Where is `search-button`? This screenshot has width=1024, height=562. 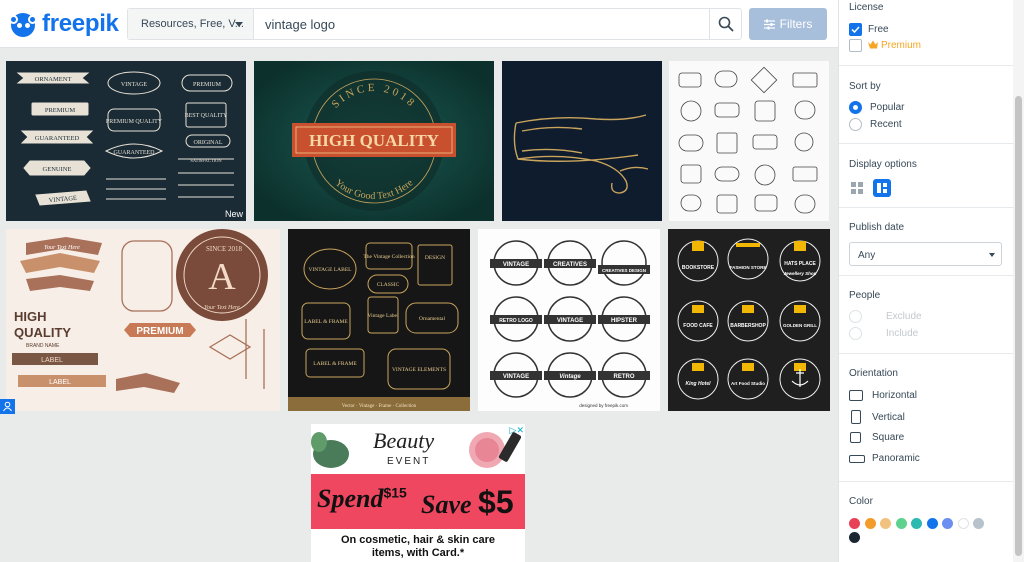
search-button is located at coordinates (725, 24).